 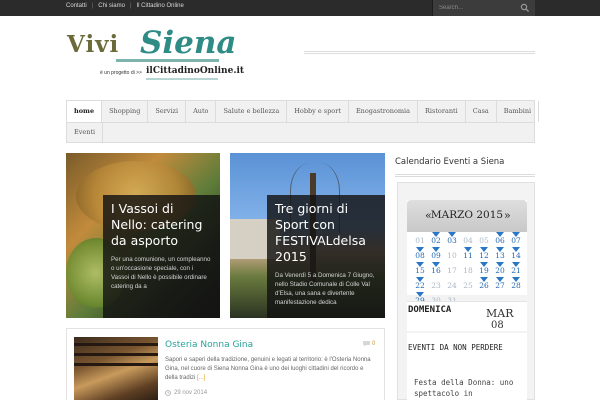 I want to click on search-input, so click(x=478, y=8).